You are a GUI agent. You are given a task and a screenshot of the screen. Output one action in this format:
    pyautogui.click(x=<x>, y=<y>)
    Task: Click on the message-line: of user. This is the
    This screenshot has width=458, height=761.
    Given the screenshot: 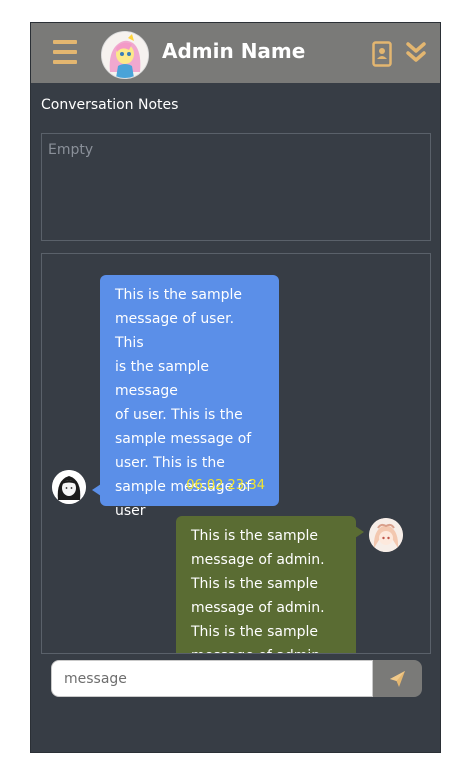 What is the action you would take?
    pyautogui.click(x=179, y=415)
    